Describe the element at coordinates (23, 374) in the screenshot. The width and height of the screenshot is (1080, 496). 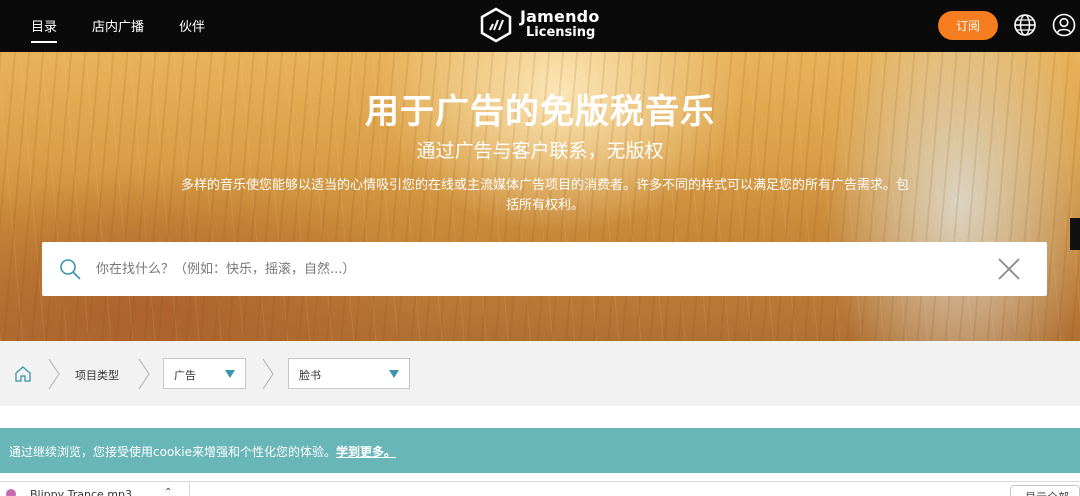
I see `home-icon` at that location.